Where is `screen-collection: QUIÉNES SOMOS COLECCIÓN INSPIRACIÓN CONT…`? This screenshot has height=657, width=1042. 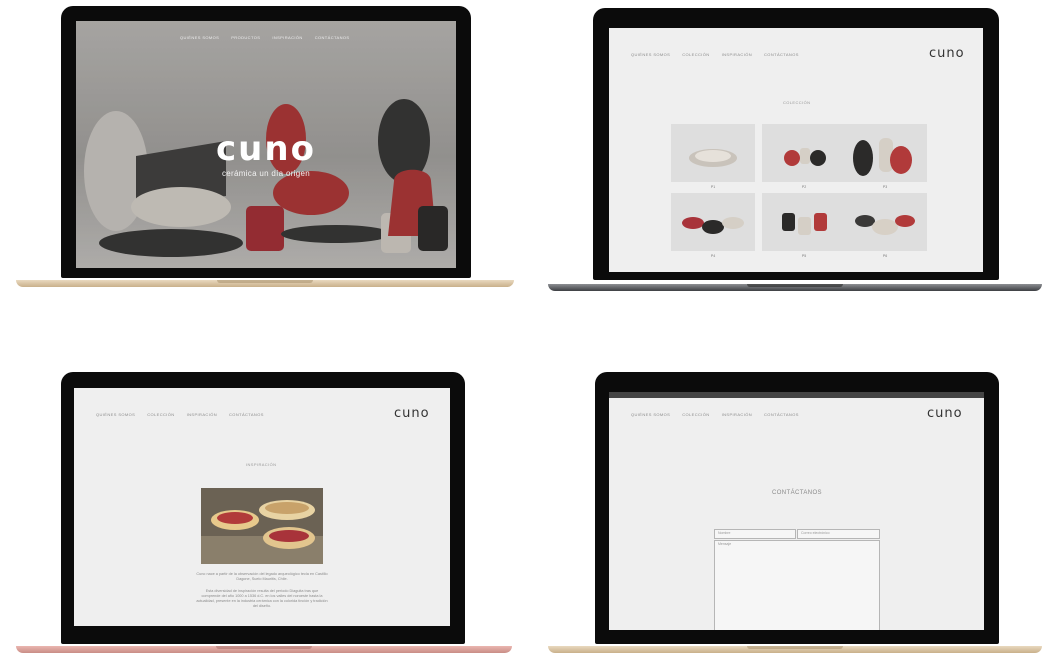
screen-collection: QUIÉNES SOMOS COLECCIÓN INSPIRACIÓN CONT… is located at coordinates (796, 150).